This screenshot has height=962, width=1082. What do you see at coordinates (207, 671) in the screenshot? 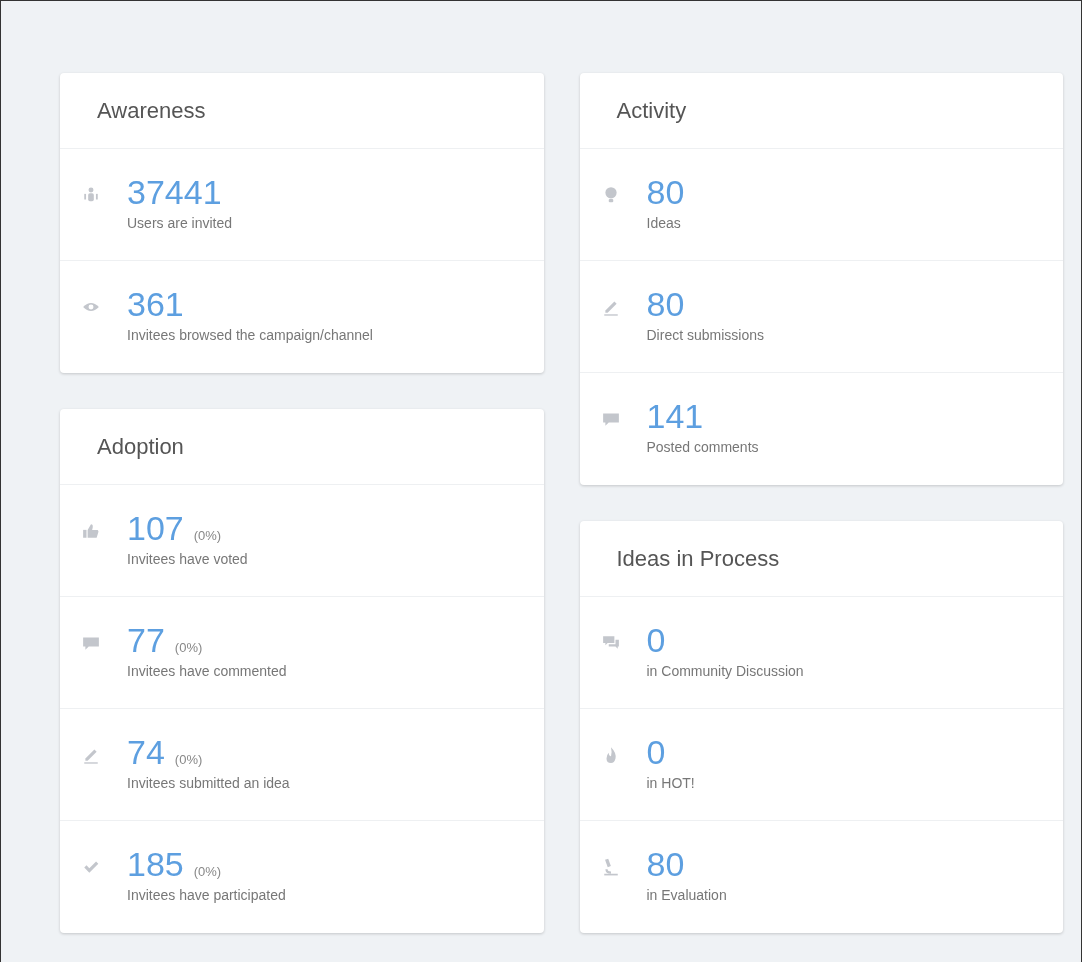
I see `stat-label: Invitees have commented` at bounding box center [207, 671].